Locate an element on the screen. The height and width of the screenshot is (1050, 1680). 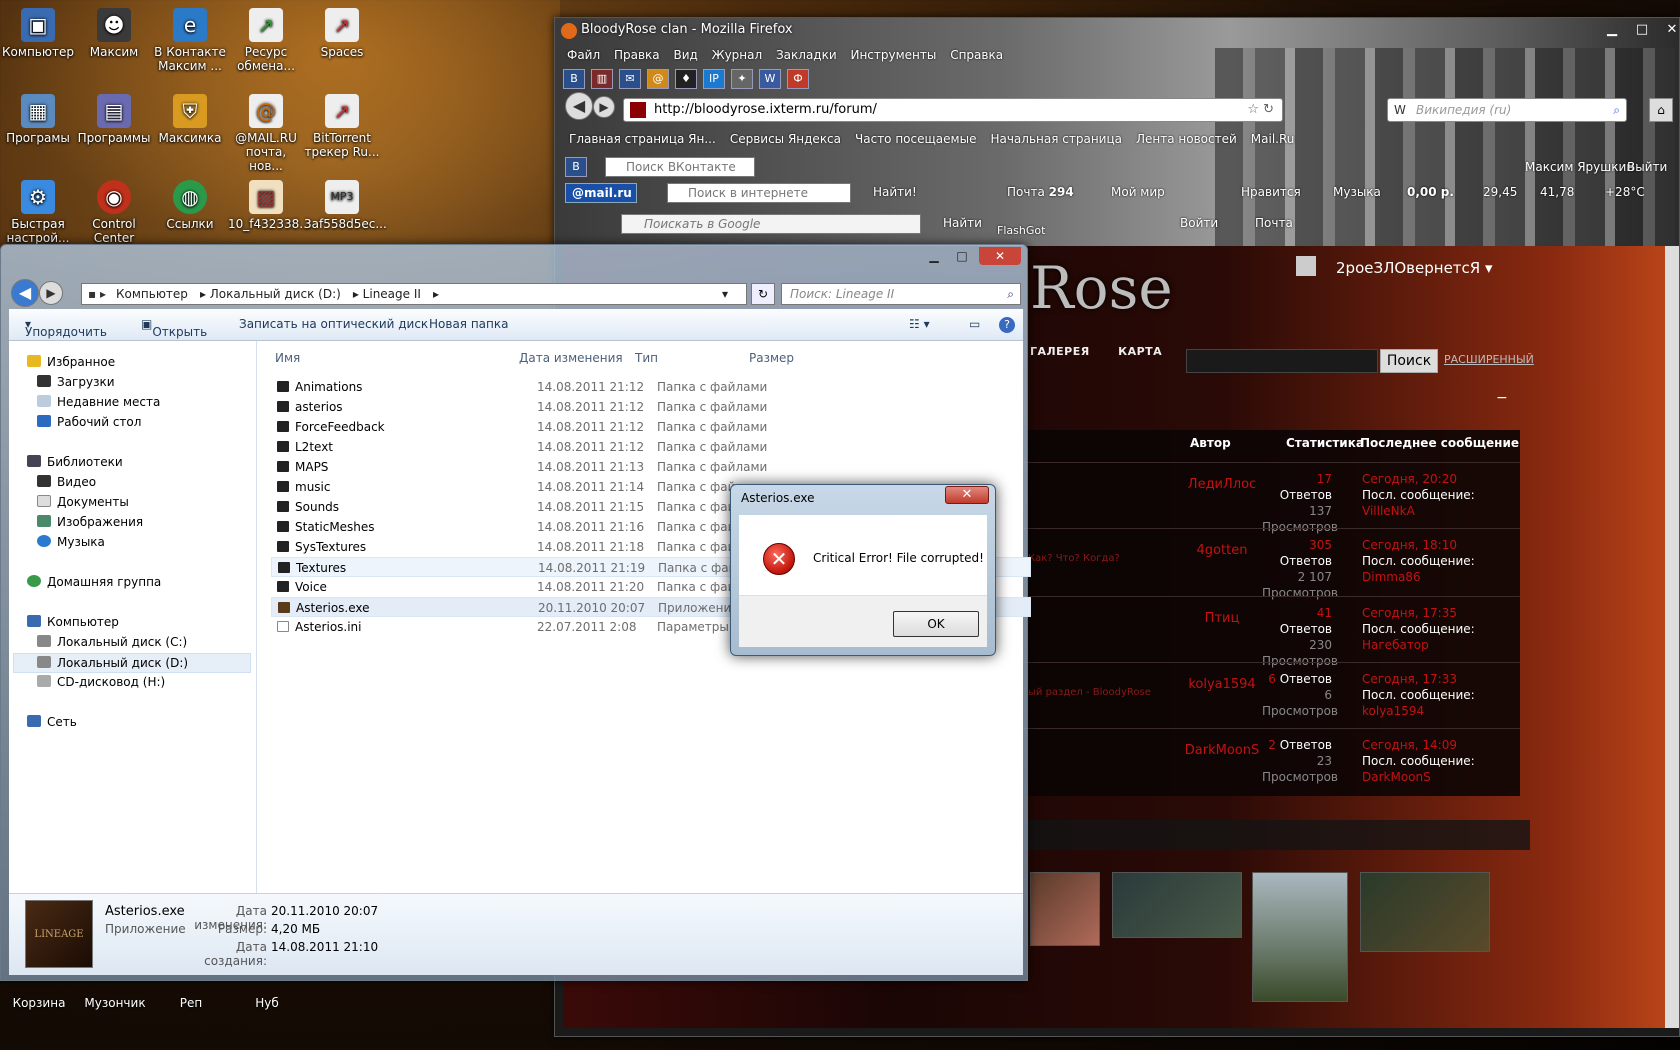
menu-tools: Инструменты is located at coordinates (893, 55).